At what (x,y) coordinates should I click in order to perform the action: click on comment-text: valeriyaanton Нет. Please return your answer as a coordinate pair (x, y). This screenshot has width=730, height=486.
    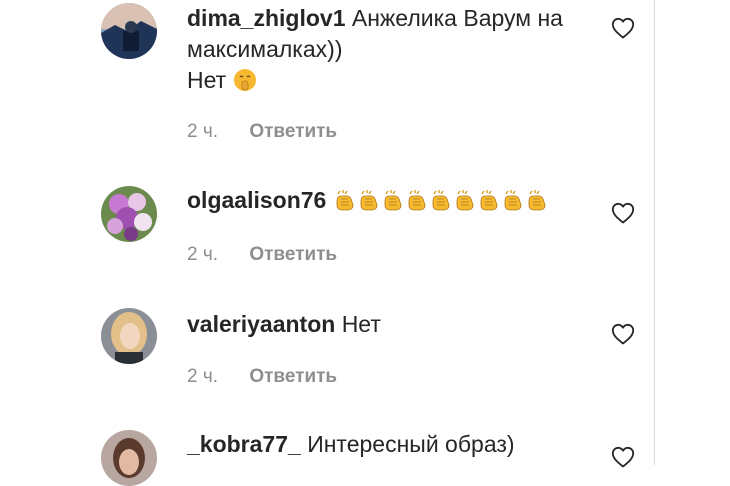
    Looking at the image, I should click on (387, 324).